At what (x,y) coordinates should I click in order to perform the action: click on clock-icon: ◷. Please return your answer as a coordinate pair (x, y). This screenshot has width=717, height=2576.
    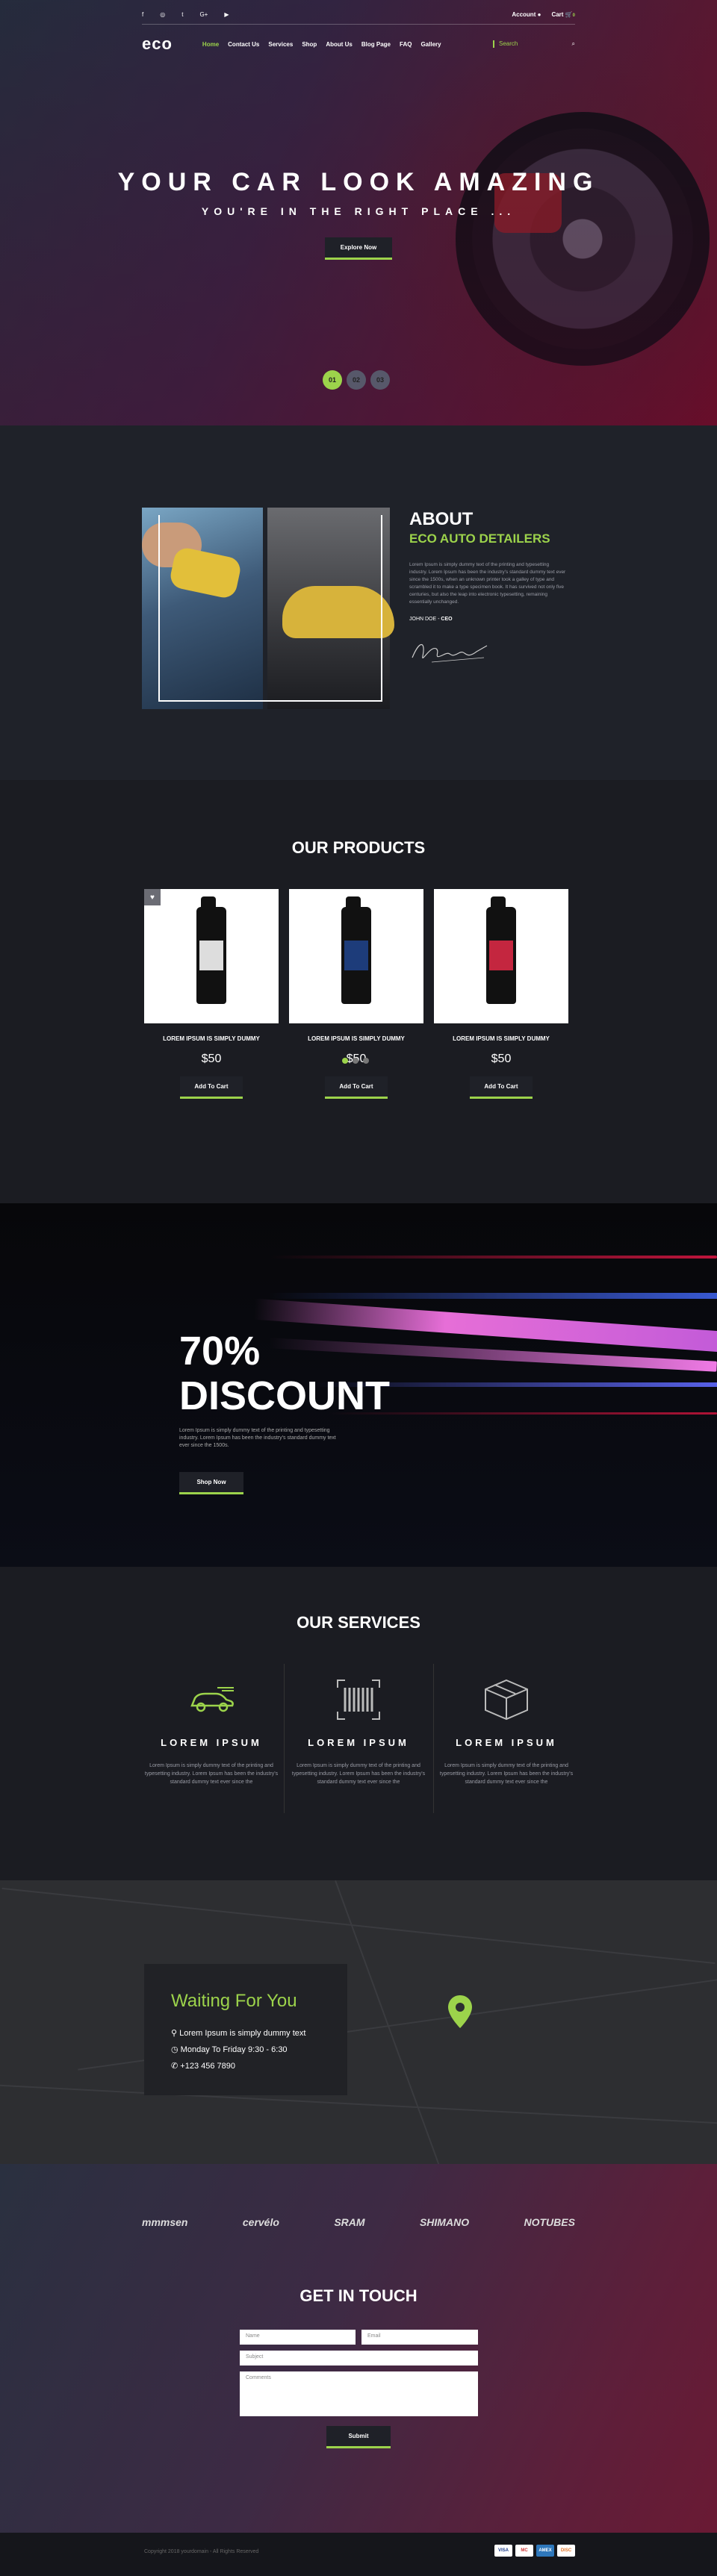
    Looking at the image, I should click on (175, 2049).